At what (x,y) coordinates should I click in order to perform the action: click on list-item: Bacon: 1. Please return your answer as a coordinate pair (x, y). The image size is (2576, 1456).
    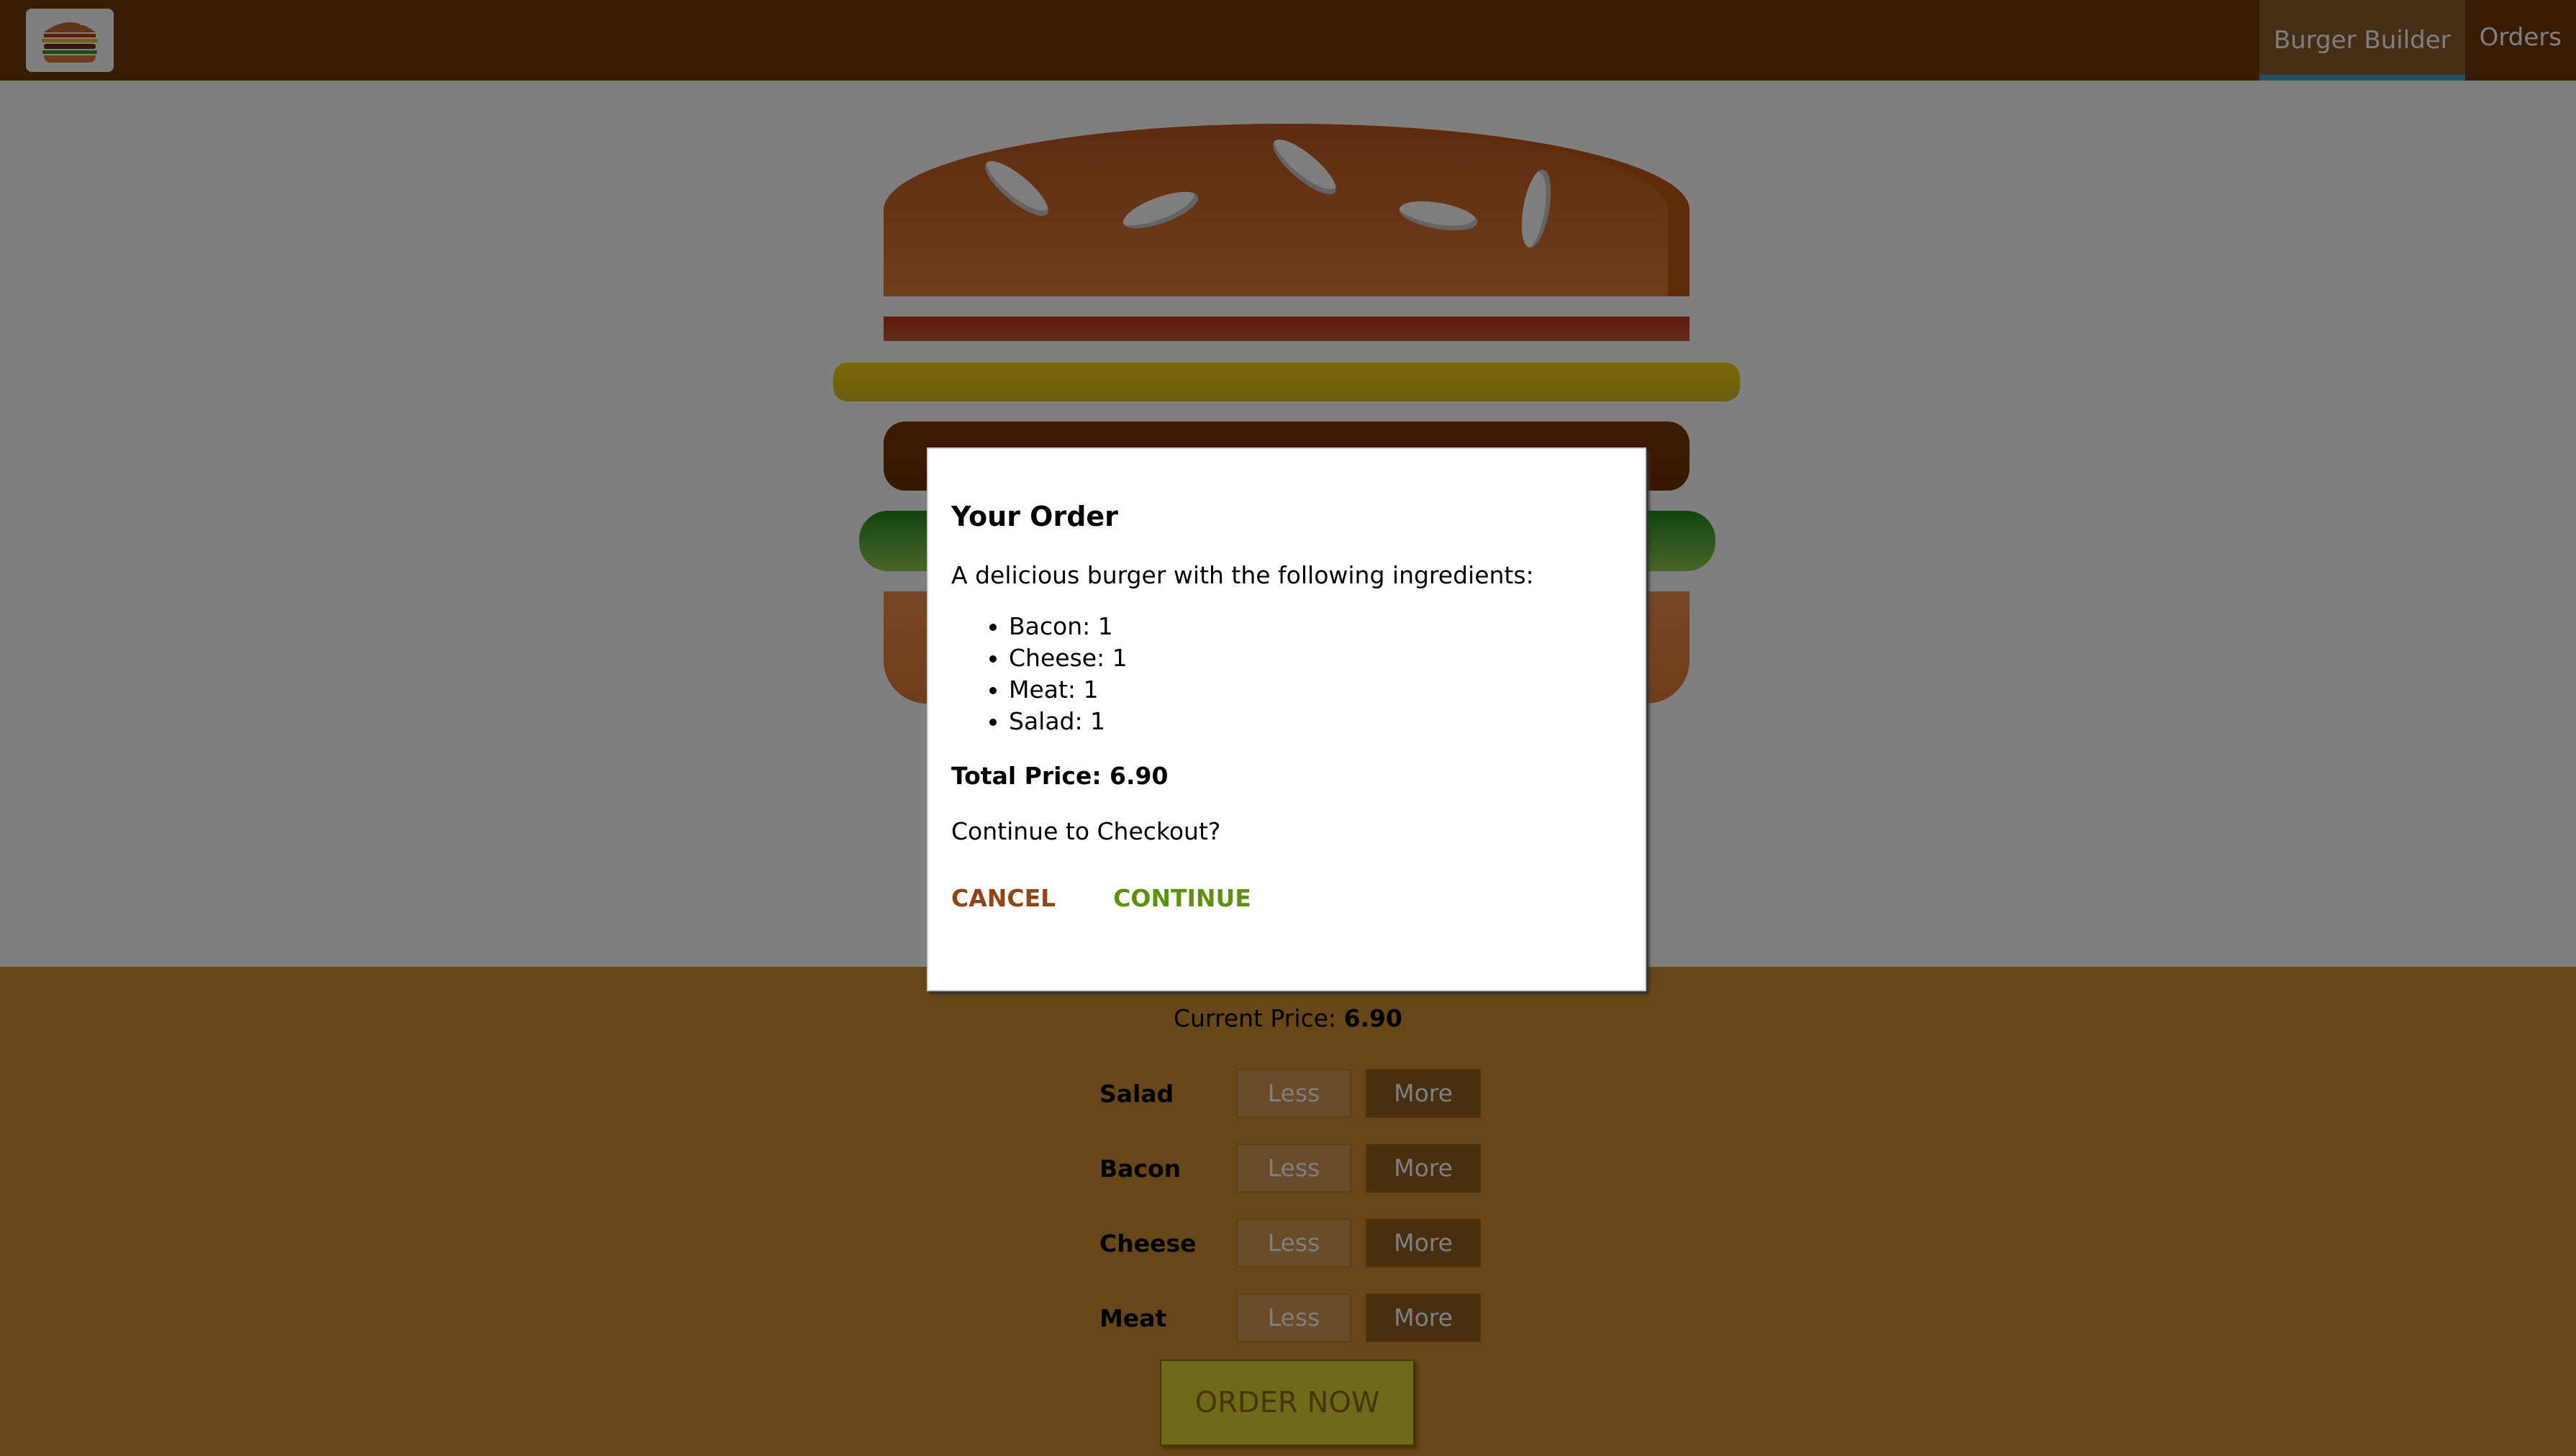
    Looking at the image, I should click on (1315, 626).